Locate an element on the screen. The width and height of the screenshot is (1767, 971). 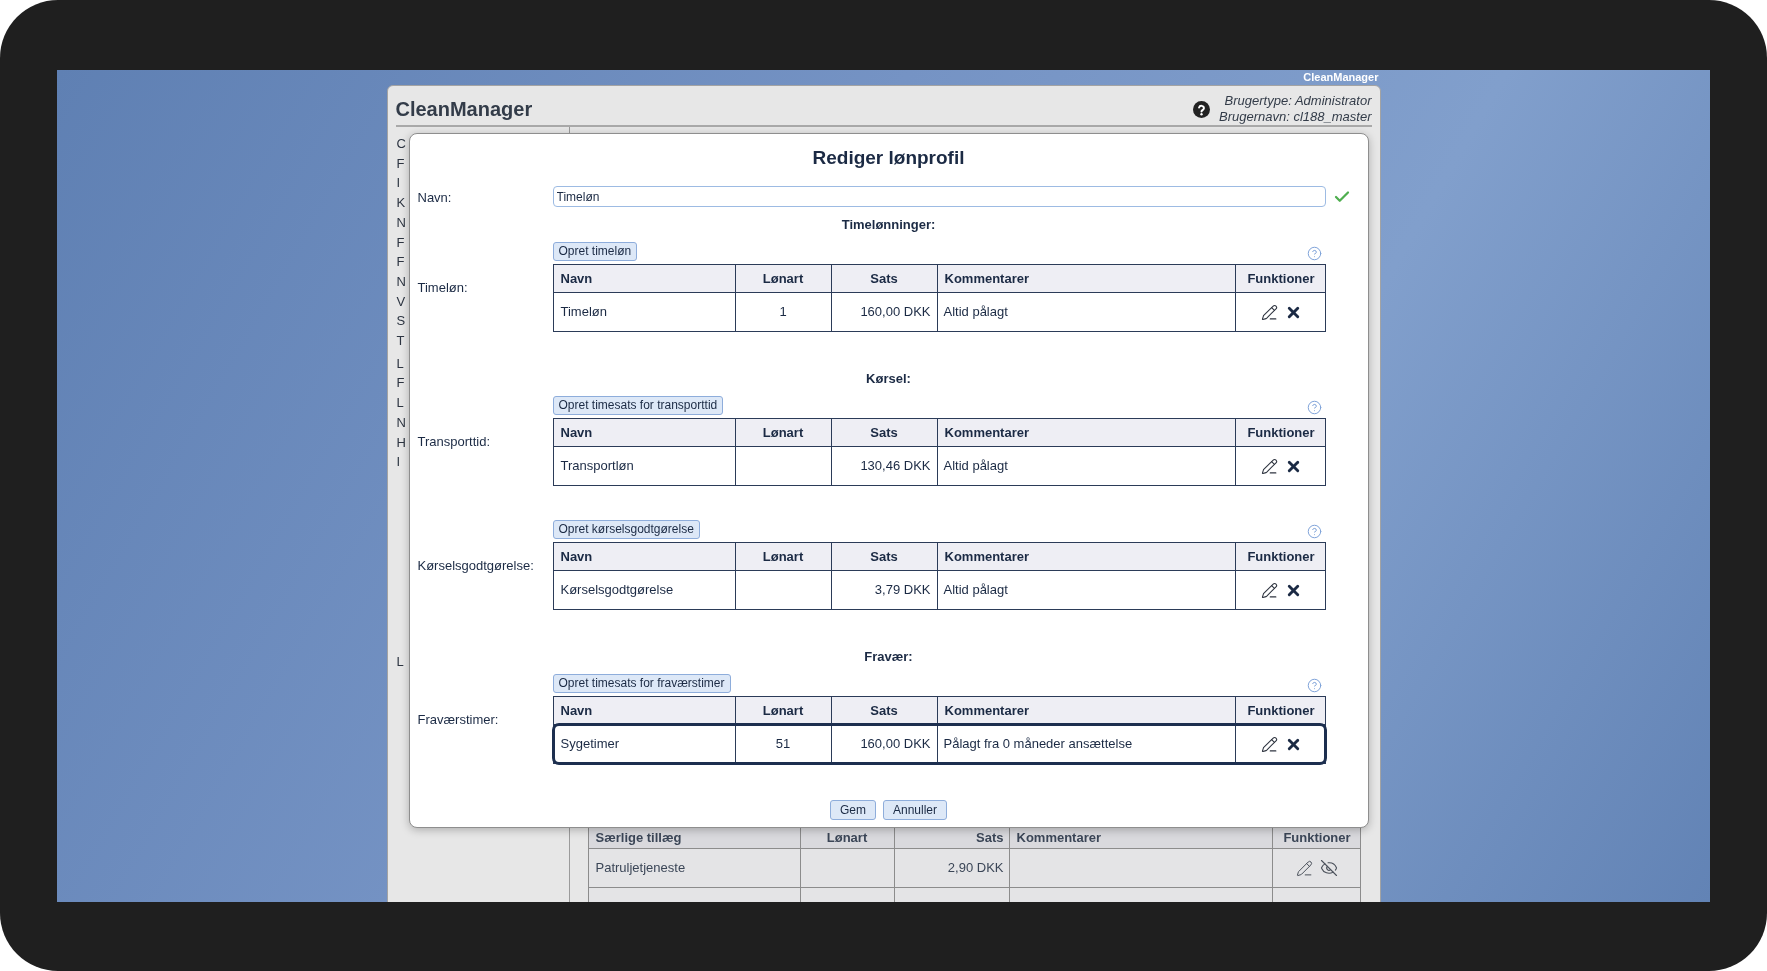
app-title: CleanManager is located at coordinates (464, 109).